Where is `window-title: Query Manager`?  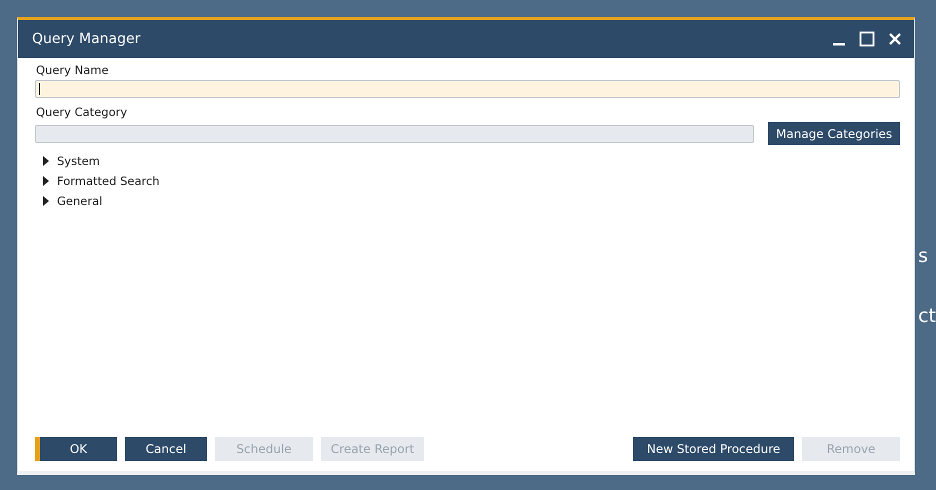 window-title: Query Manager is located at coordinates (86, 39).